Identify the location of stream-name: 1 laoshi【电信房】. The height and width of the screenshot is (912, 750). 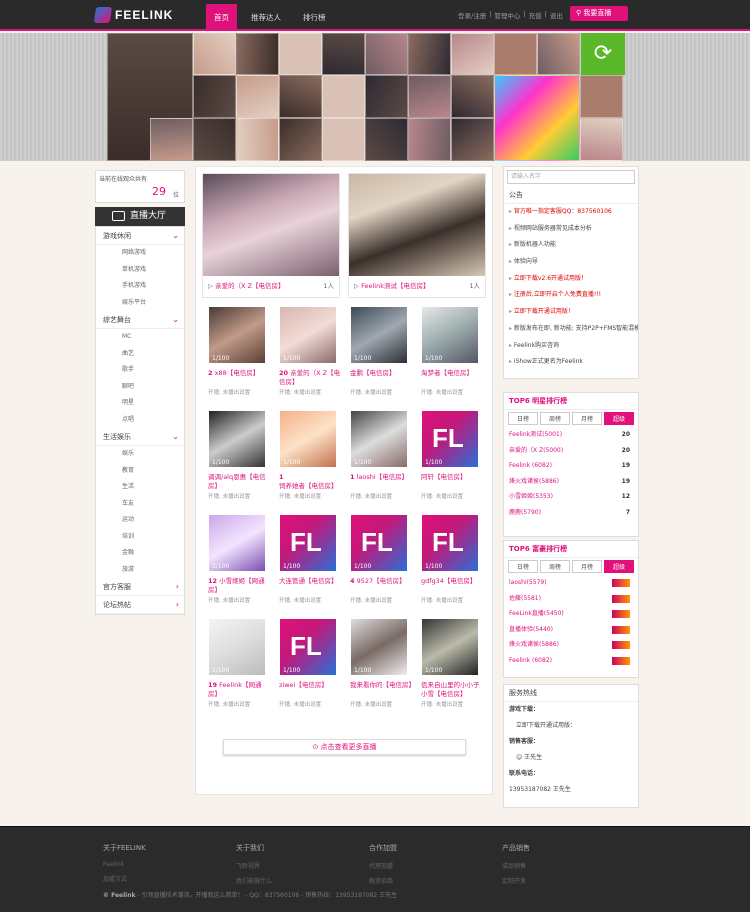
(381, 482).